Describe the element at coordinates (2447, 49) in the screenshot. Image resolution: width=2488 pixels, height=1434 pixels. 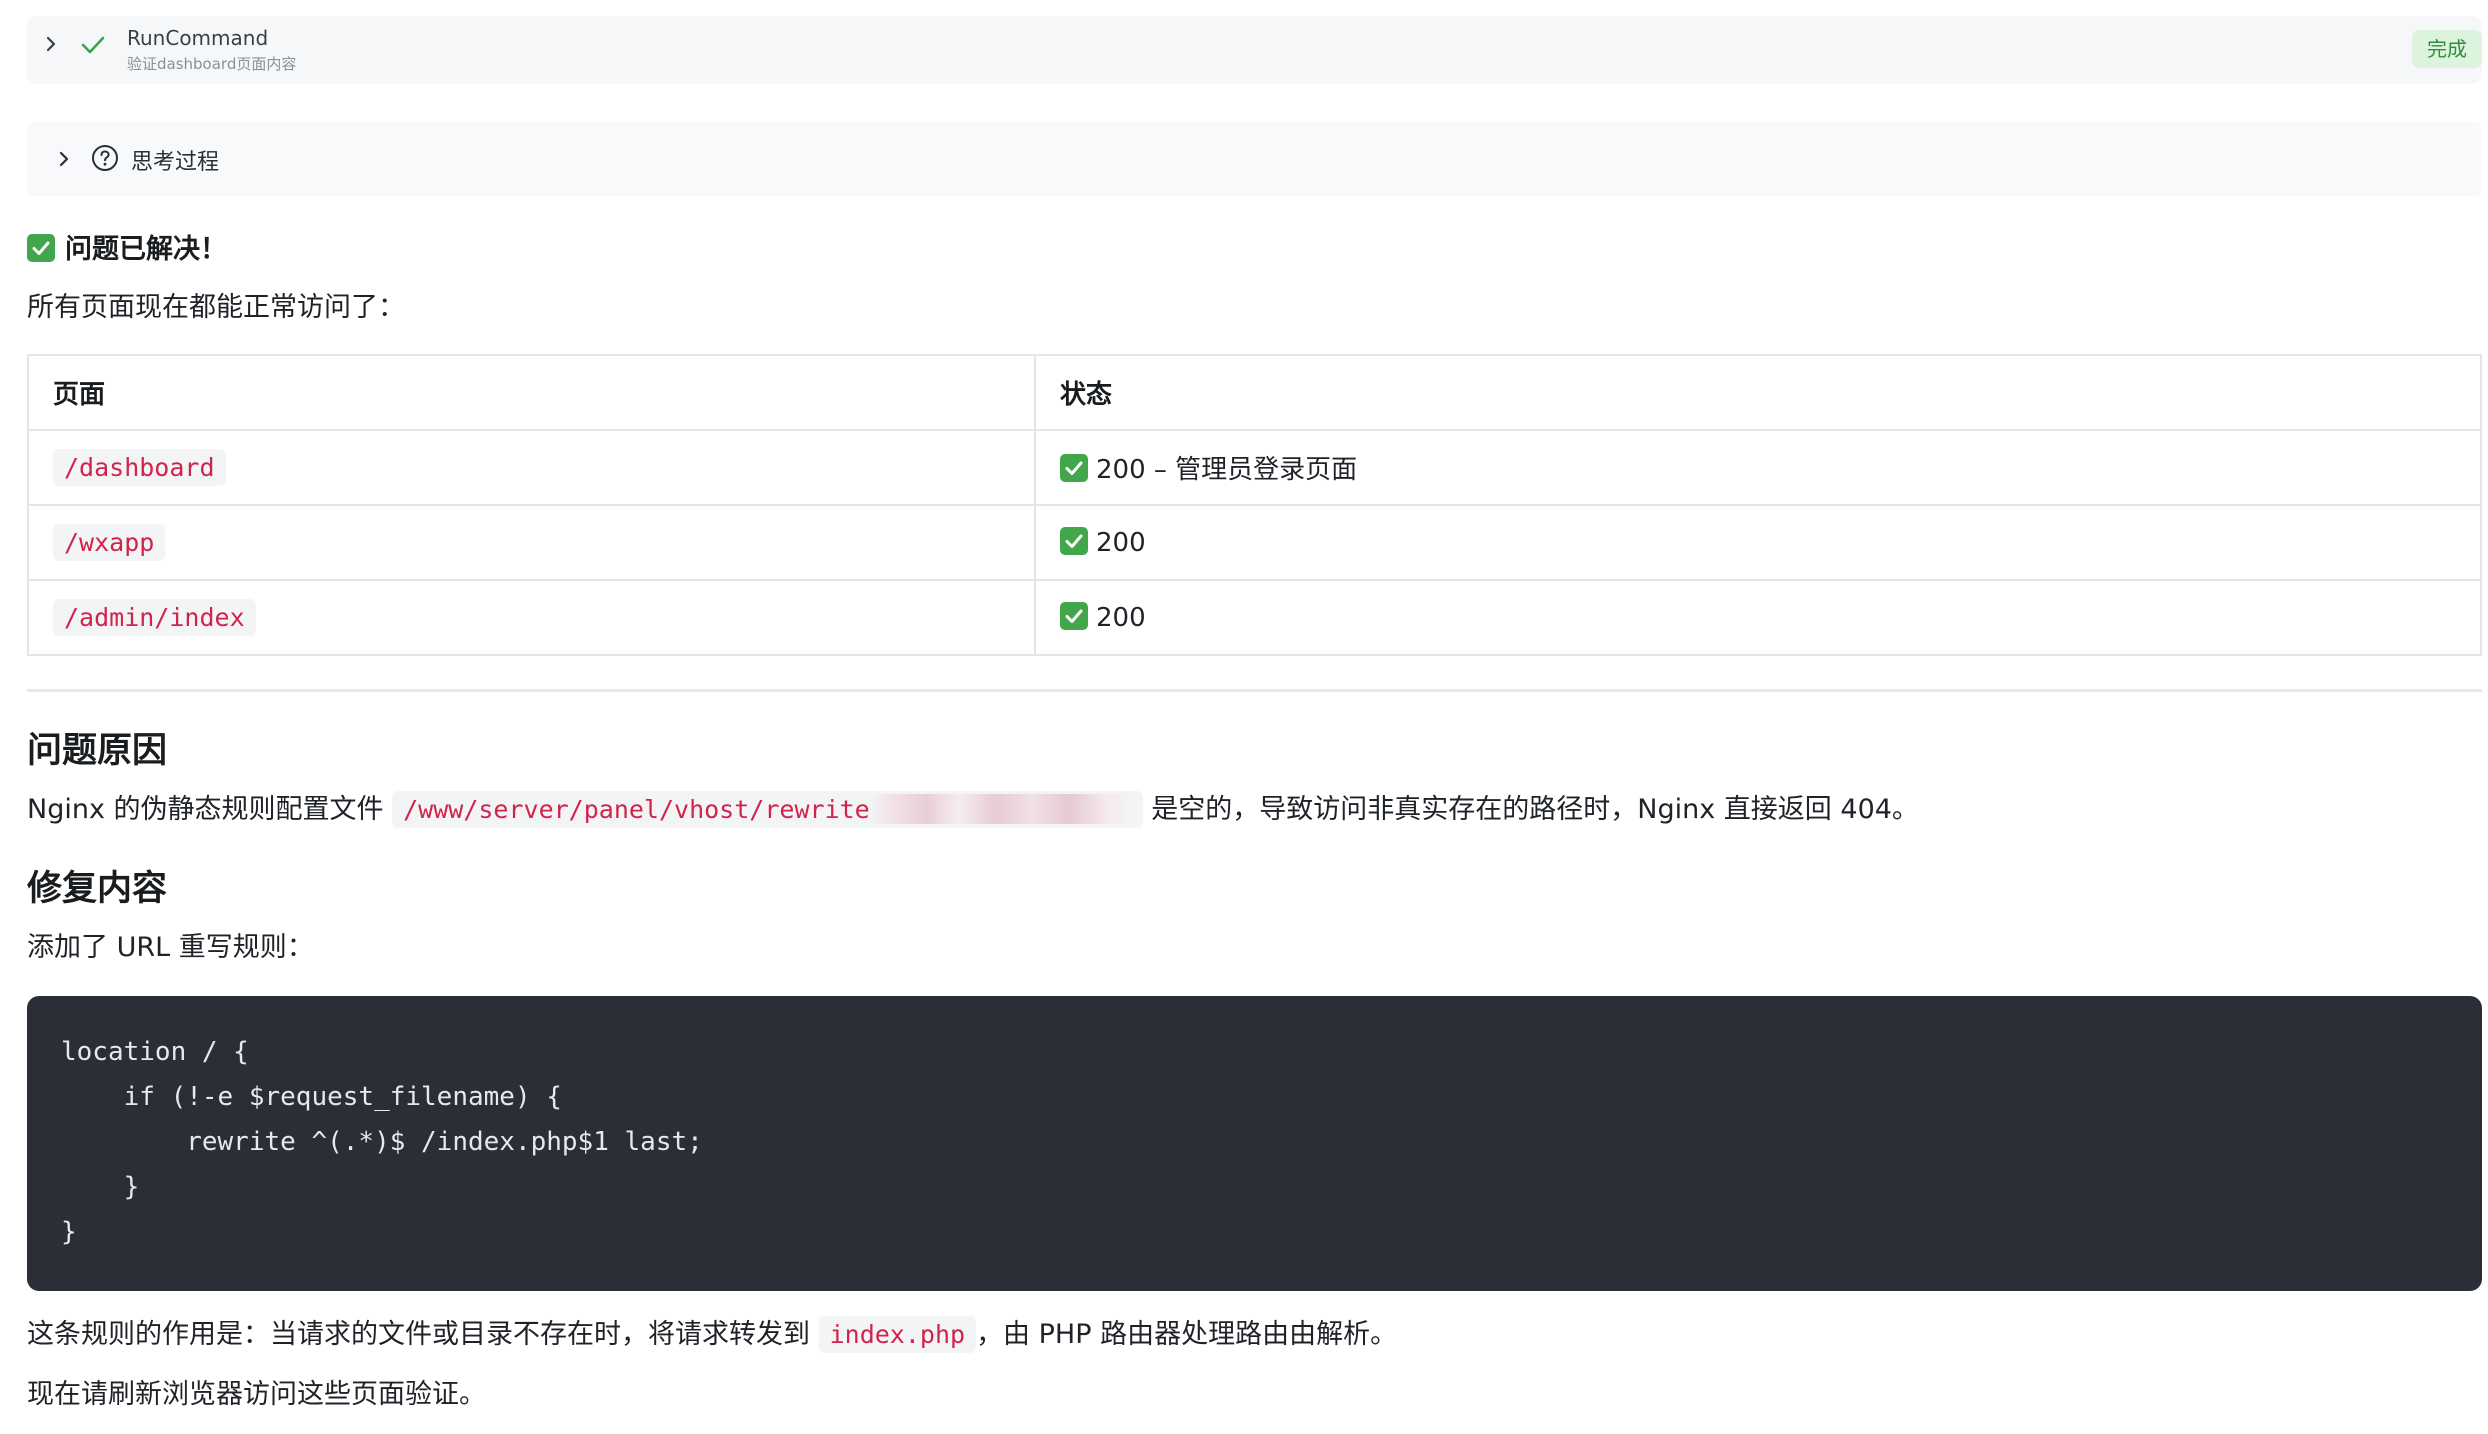
I see `status-badge: 完成` at that location.